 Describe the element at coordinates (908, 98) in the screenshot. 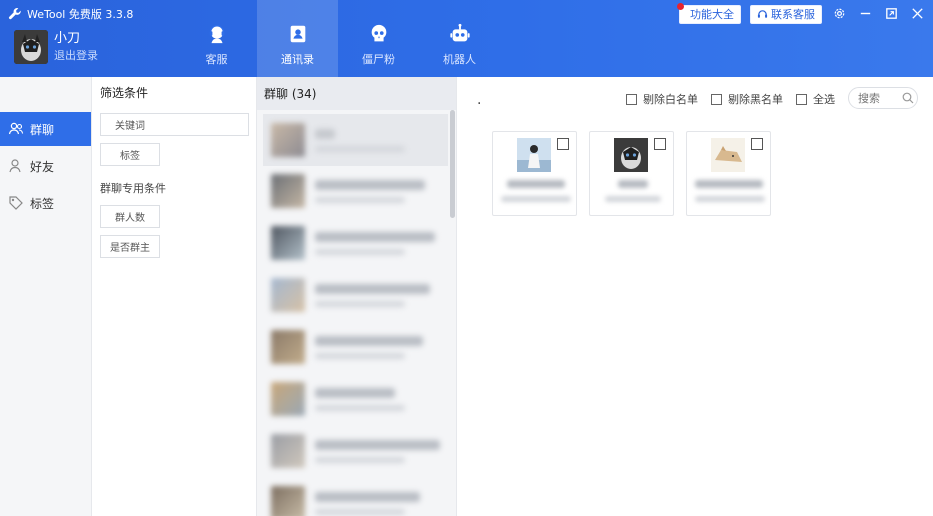

I see `search-icon` at that location.